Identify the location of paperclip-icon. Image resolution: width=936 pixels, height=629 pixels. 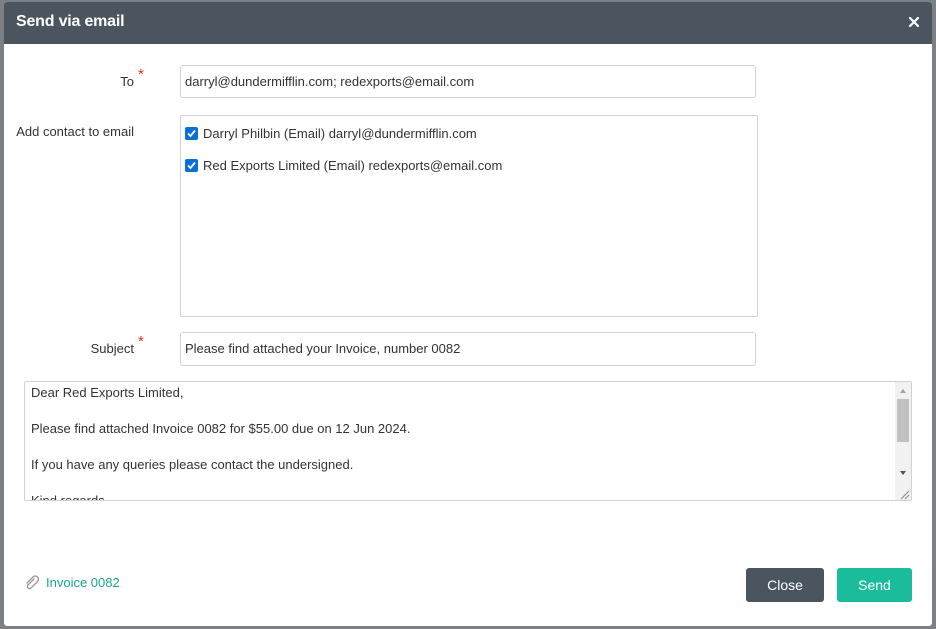
(33, 582).